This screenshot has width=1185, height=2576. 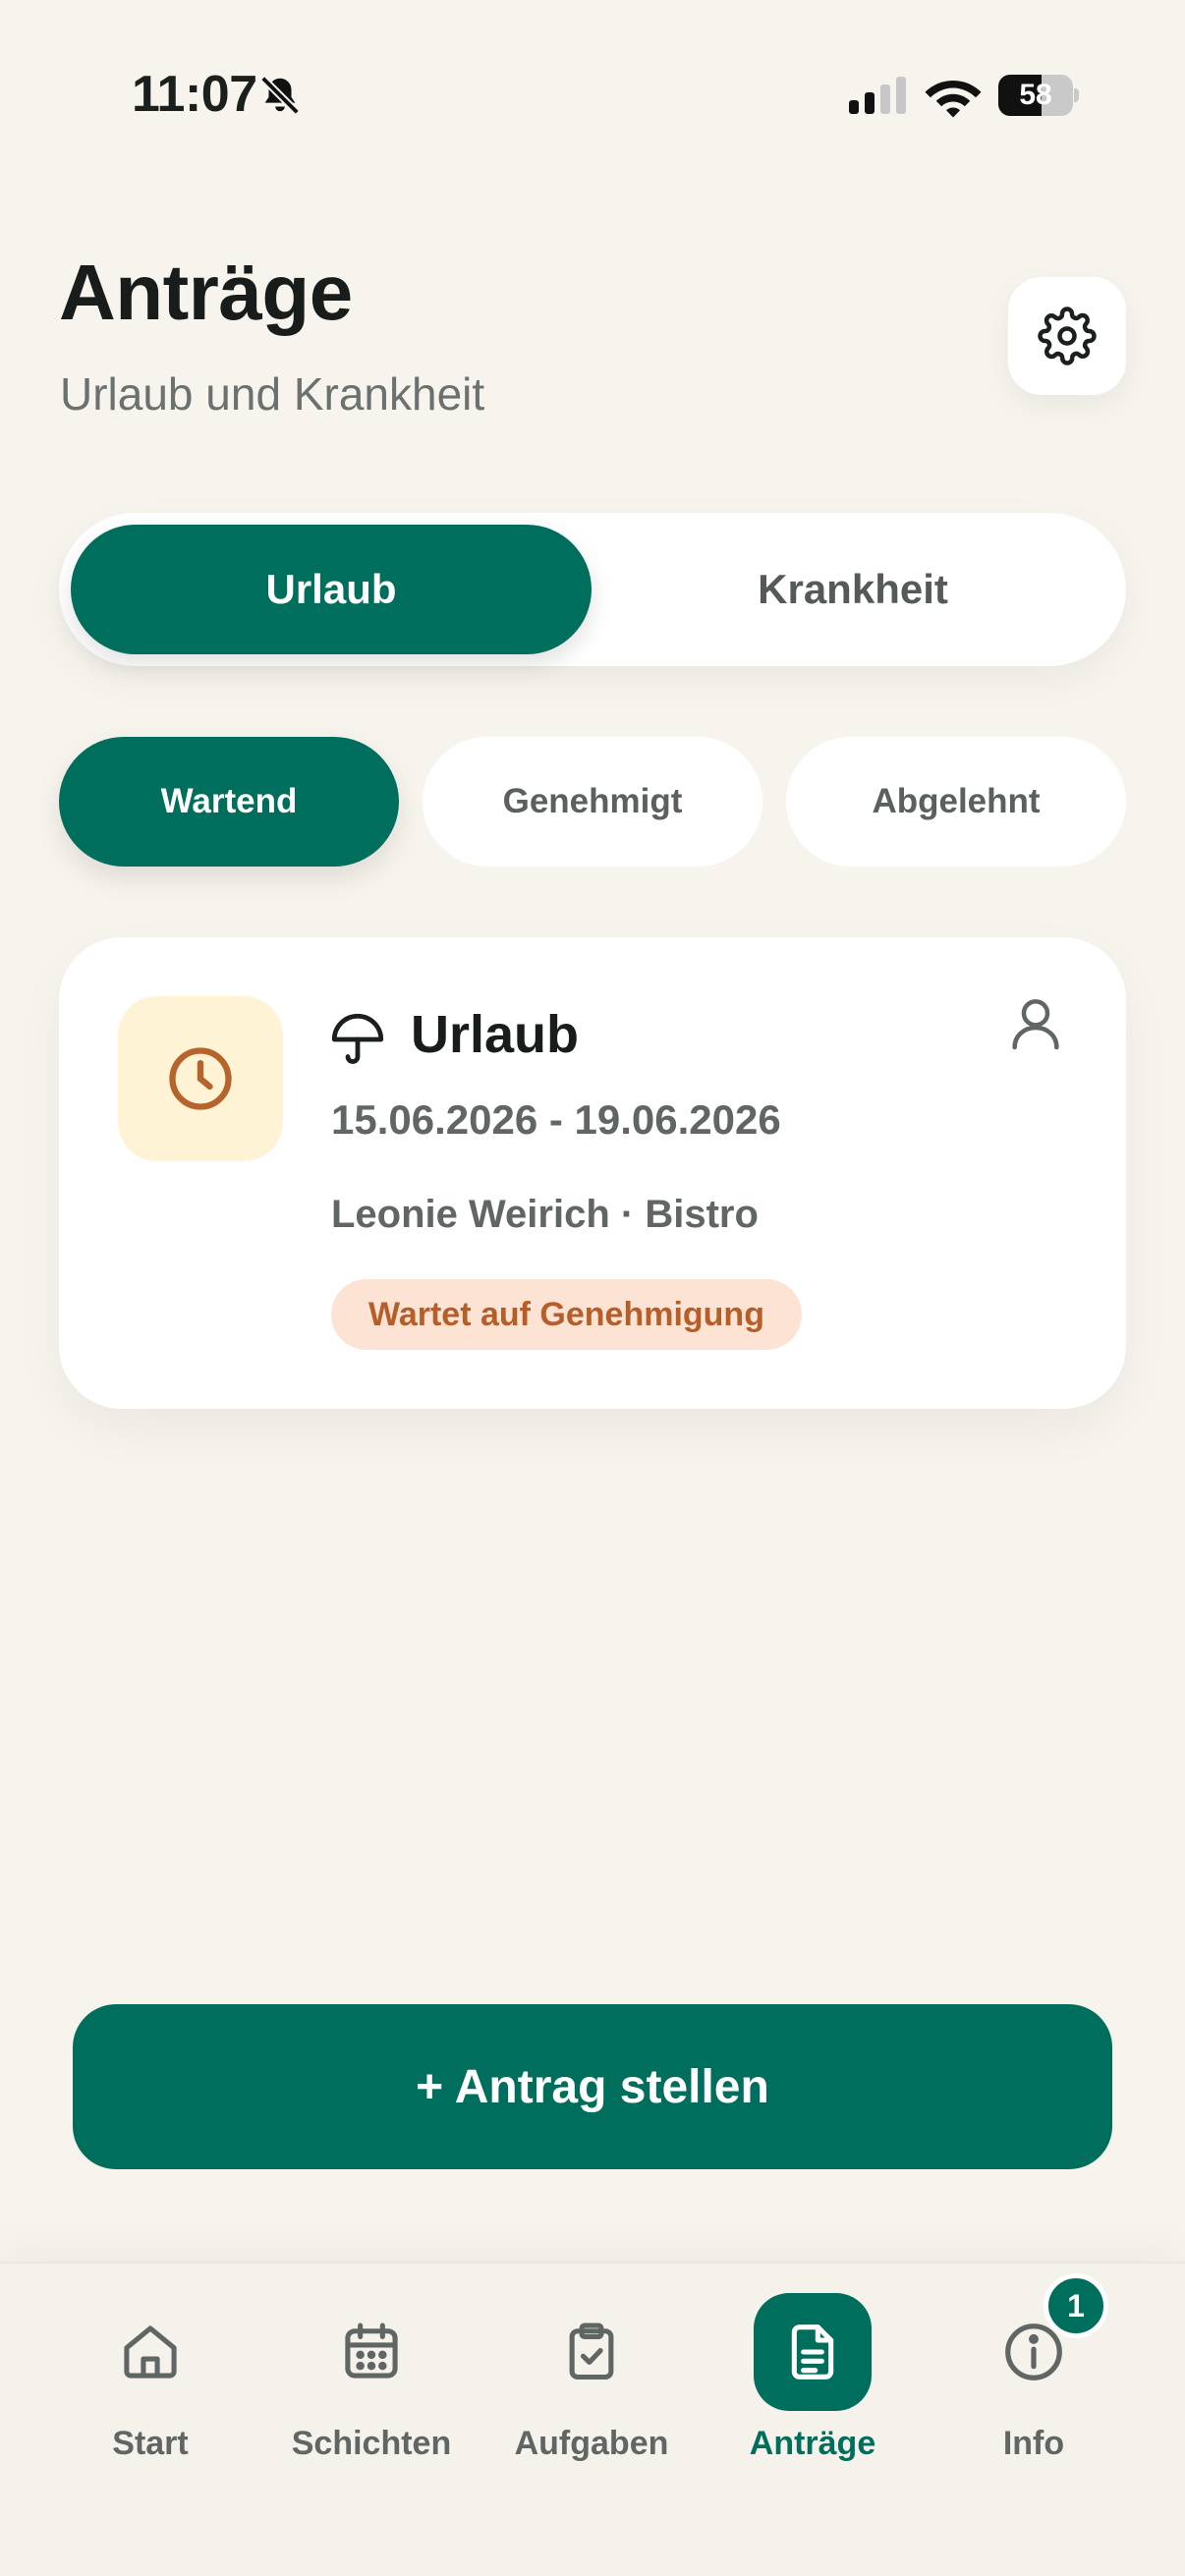 What do you see at coordinates (556, 1119) in the screenshot?
I see `request-dates: 15.06.2026 - 19.06.2026` at bounding box center [556, 1119].